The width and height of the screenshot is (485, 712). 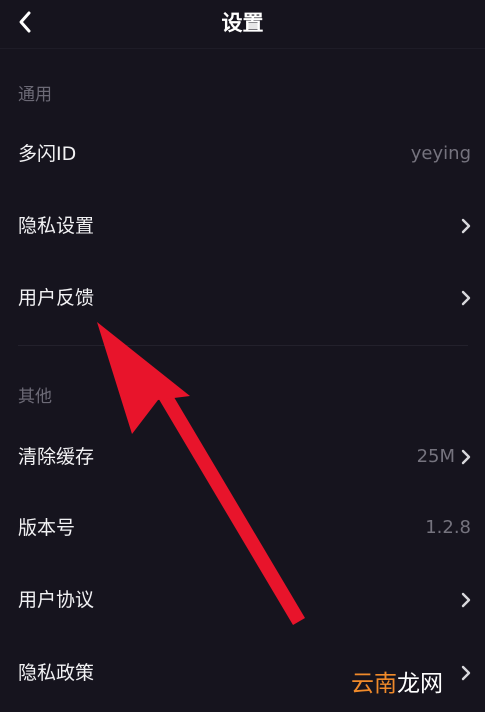 What do you see at coordinates (56, 226) in the screenshot?
I see `row-label: 隐私设置` at bounding box center [56, 226].